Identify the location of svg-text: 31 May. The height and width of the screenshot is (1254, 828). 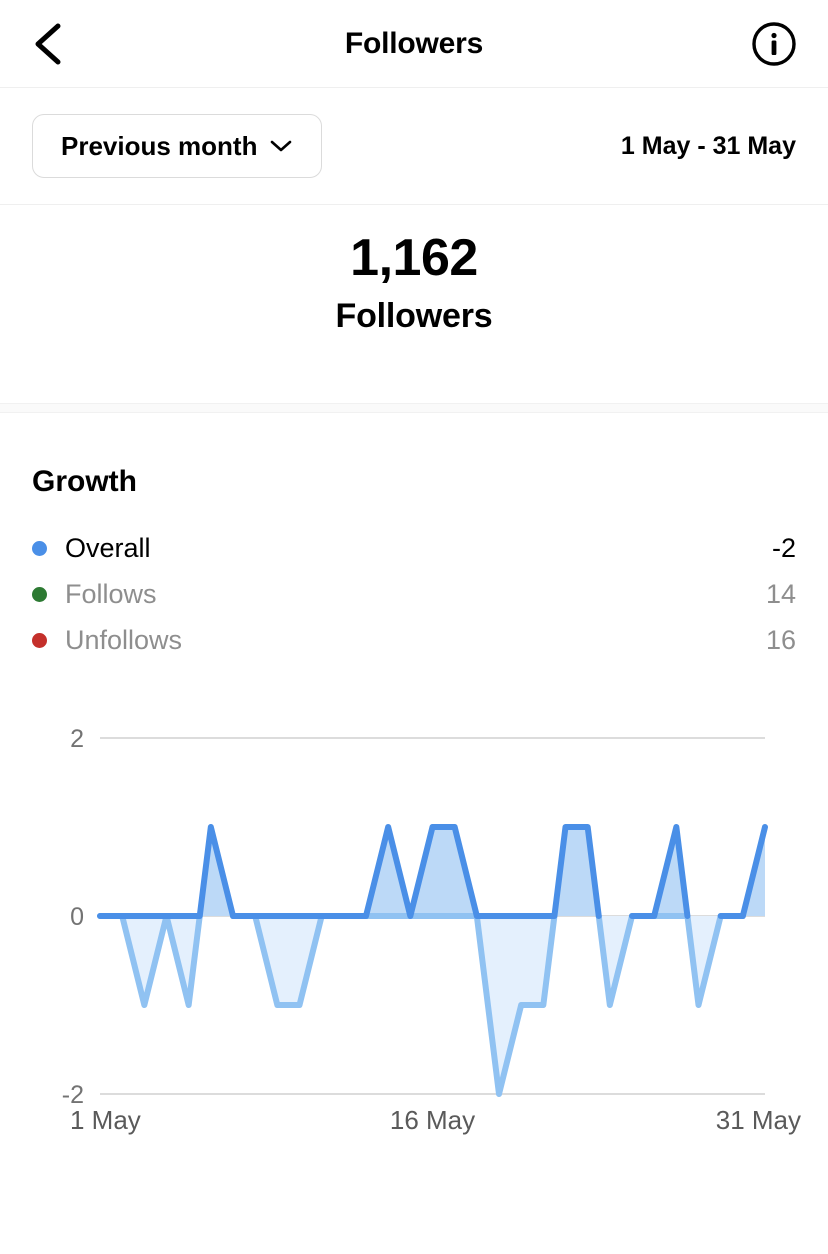
(758, 1120).